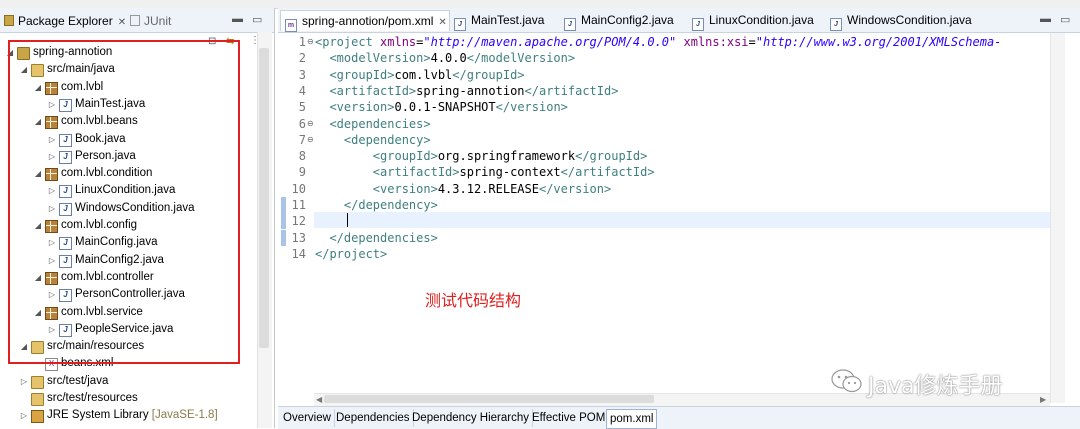  I want to click on editor-vertical-scrollbar, so click(1057, 218).